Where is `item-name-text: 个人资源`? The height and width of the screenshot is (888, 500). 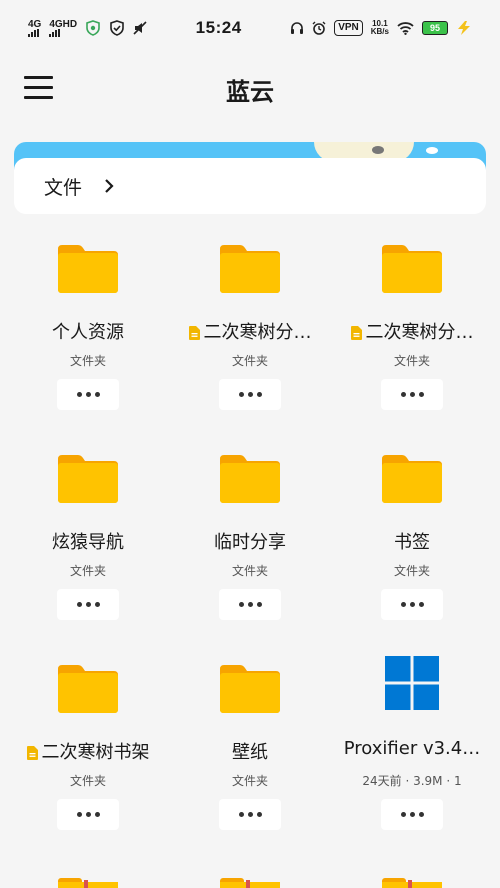
item-name-text: 个人资源 is located at coordinates (88, 332).